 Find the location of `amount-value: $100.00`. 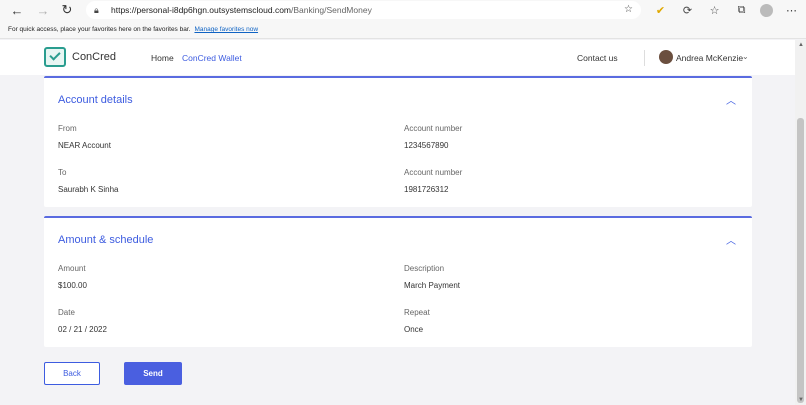

amount-value: $100.00 is located at coordinates (72, 285).